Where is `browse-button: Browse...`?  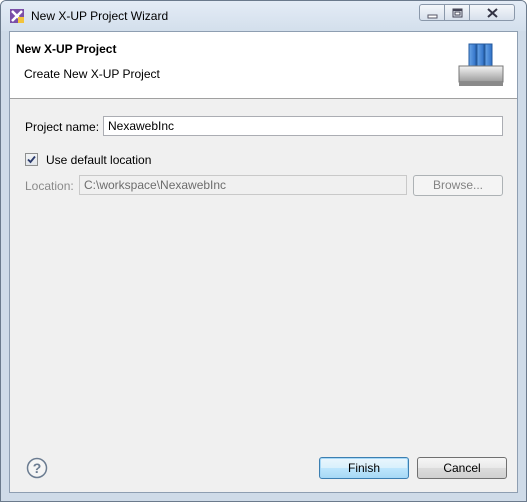 browse-button: Browse... is located at coordinates (458, 185).